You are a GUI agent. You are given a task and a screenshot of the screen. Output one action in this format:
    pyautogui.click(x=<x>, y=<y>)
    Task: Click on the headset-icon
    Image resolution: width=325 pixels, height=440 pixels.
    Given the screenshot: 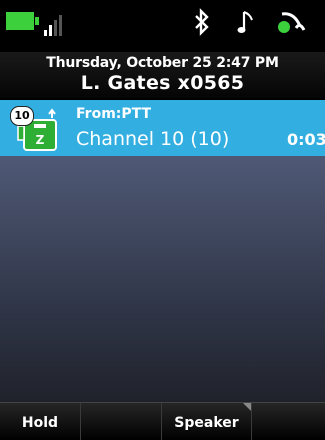 What is the action you would take?
    pyautogui.click(x=291, y=24)
    